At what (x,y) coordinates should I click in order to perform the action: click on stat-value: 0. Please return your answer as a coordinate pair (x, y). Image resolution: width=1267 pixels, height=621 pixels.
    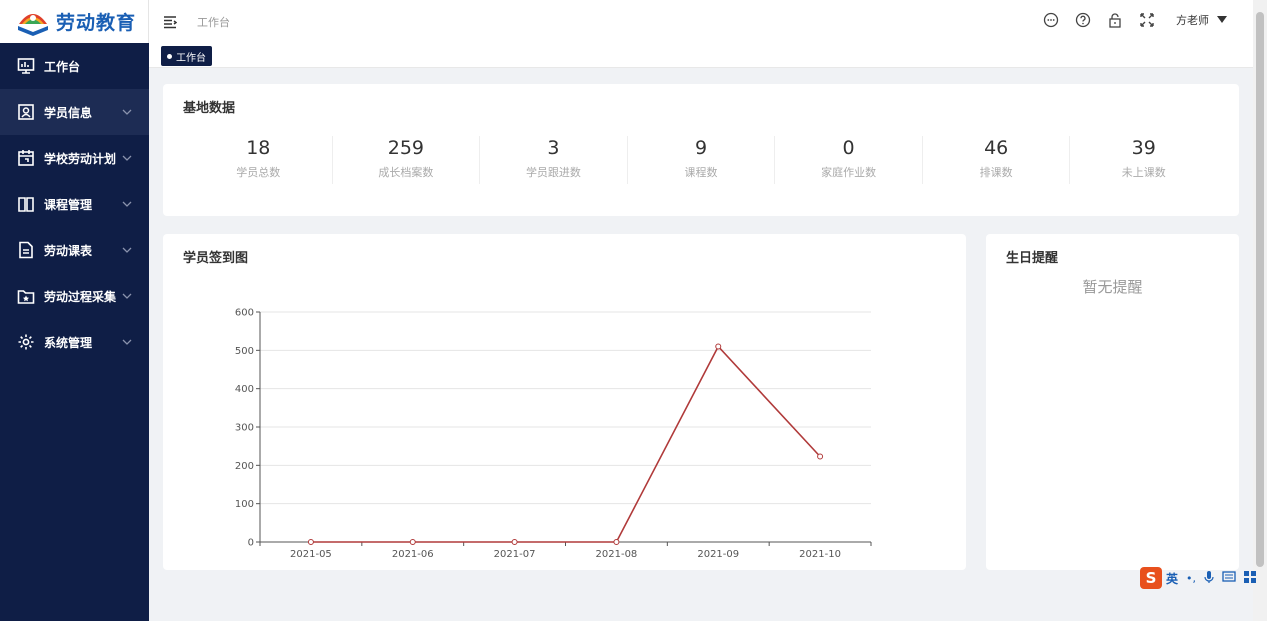
    Looking at the image, I should click on (848, 148).